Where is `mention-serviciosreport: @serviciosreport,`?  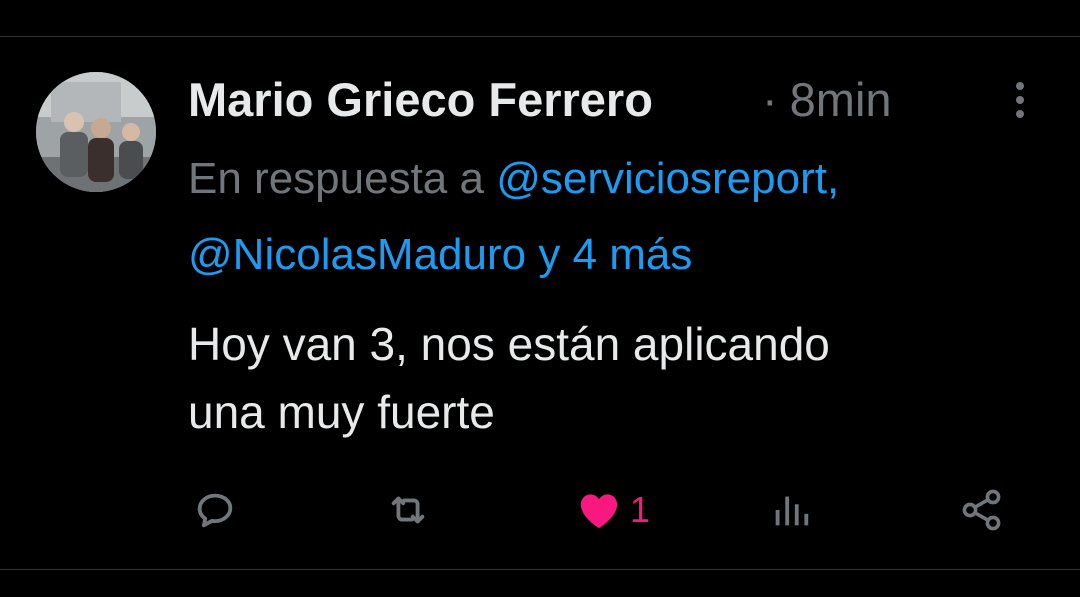 mention-serviciosreport: @serviciosreport, is located at coordinates (667, 178).